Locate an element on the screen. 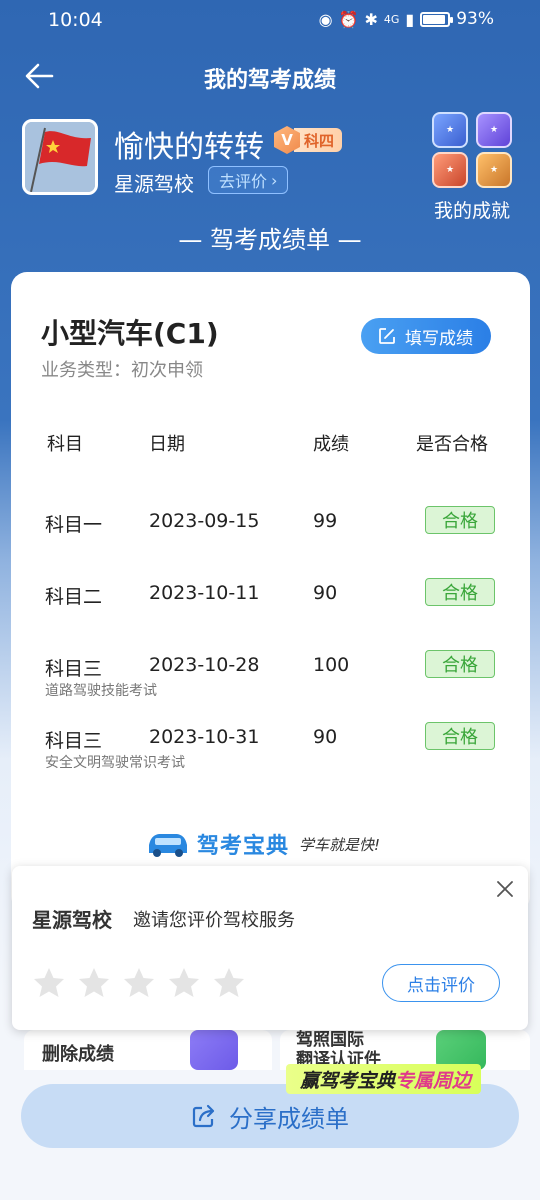  row-date: 2023-10-28 is located at coordinates (204, 665).